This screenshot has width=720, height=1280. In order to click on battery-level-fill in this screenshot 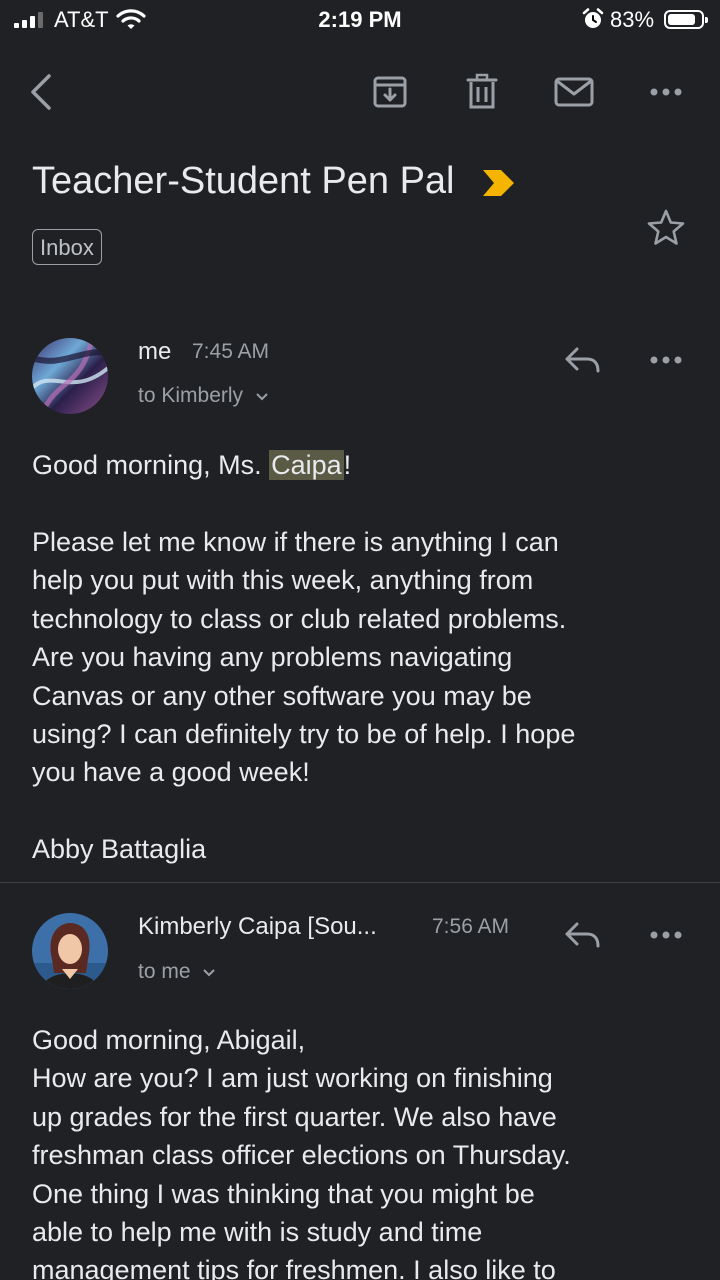, I will do `click(681, 19)`.